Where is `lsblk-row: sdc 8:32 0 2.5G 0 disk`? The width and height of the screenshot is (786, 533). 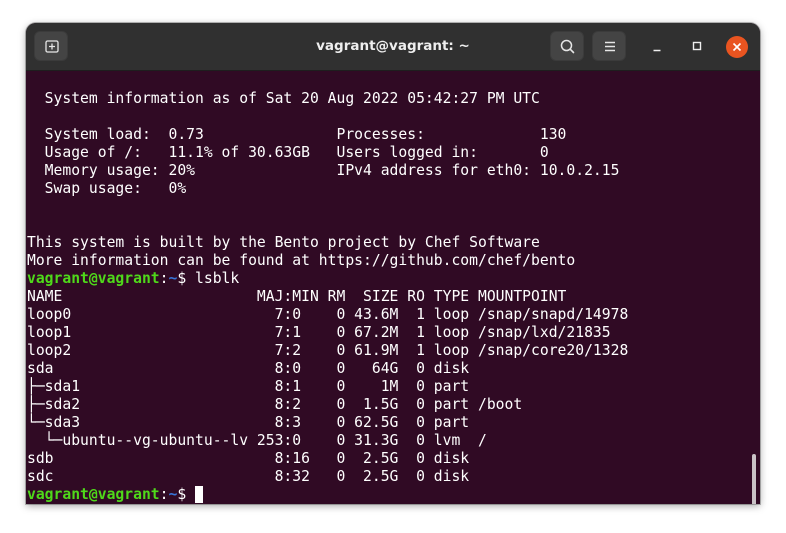 lsblk-row: sdc 8:32 0 2.5G 0 disk is located at coordinates (248, 476).